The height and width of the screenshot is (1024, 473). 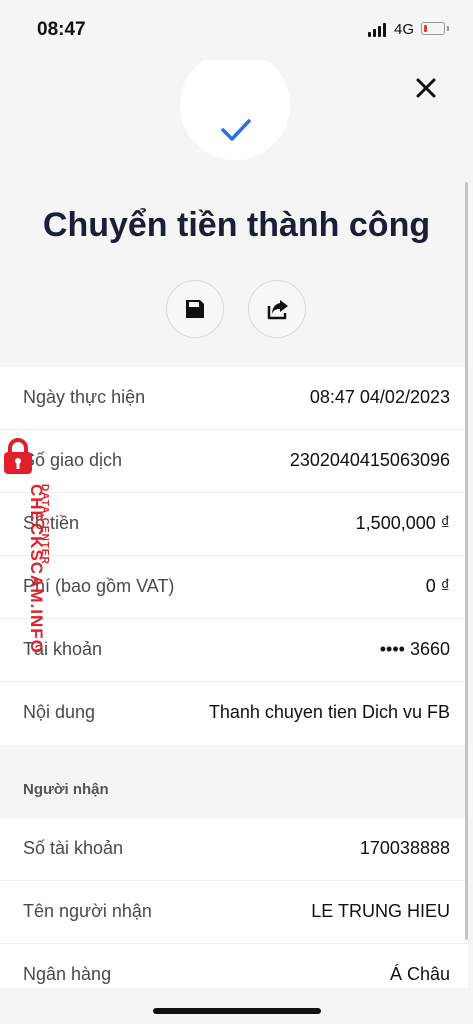 I want to click on close-icon, so click(x=426, y=88).